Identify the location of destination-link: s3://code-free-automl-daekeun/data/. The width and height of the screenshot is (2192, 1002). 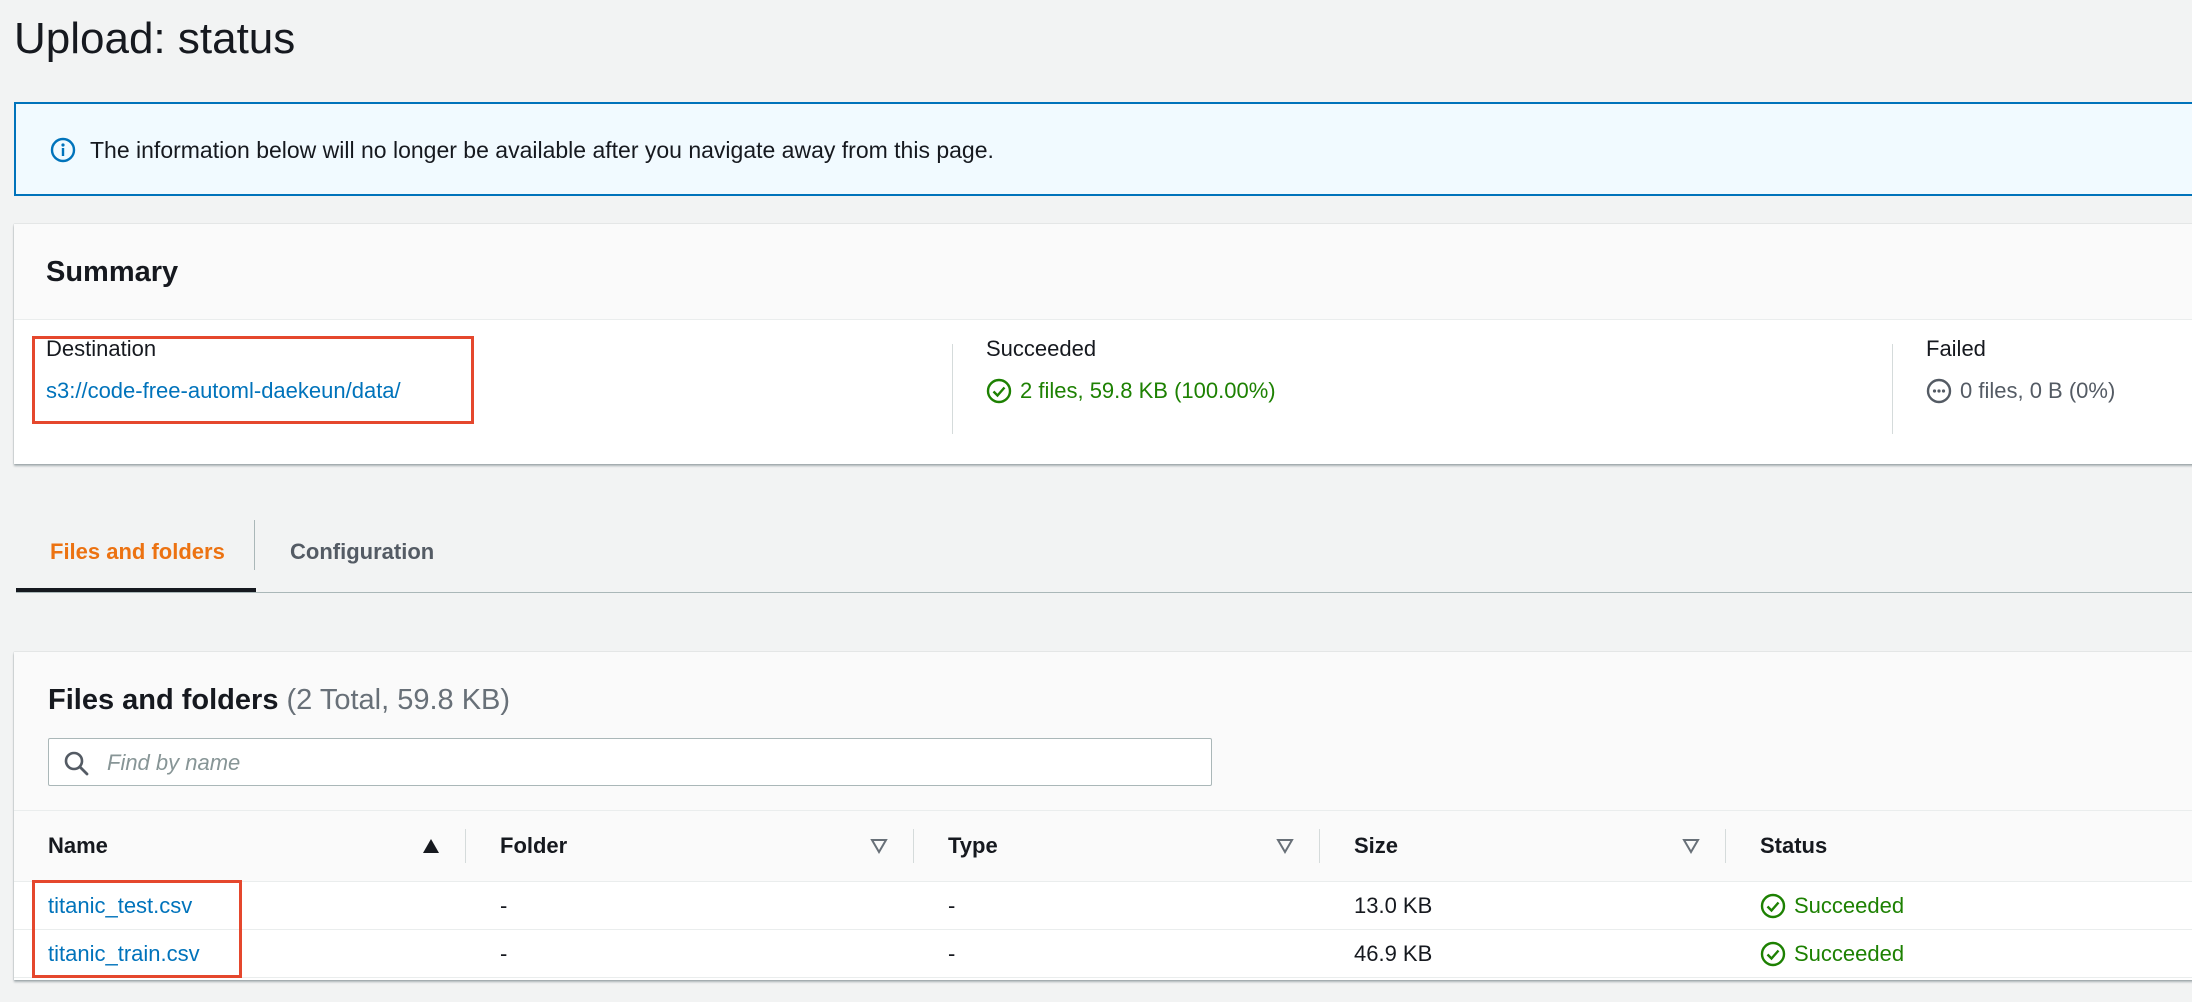
(223, 391).